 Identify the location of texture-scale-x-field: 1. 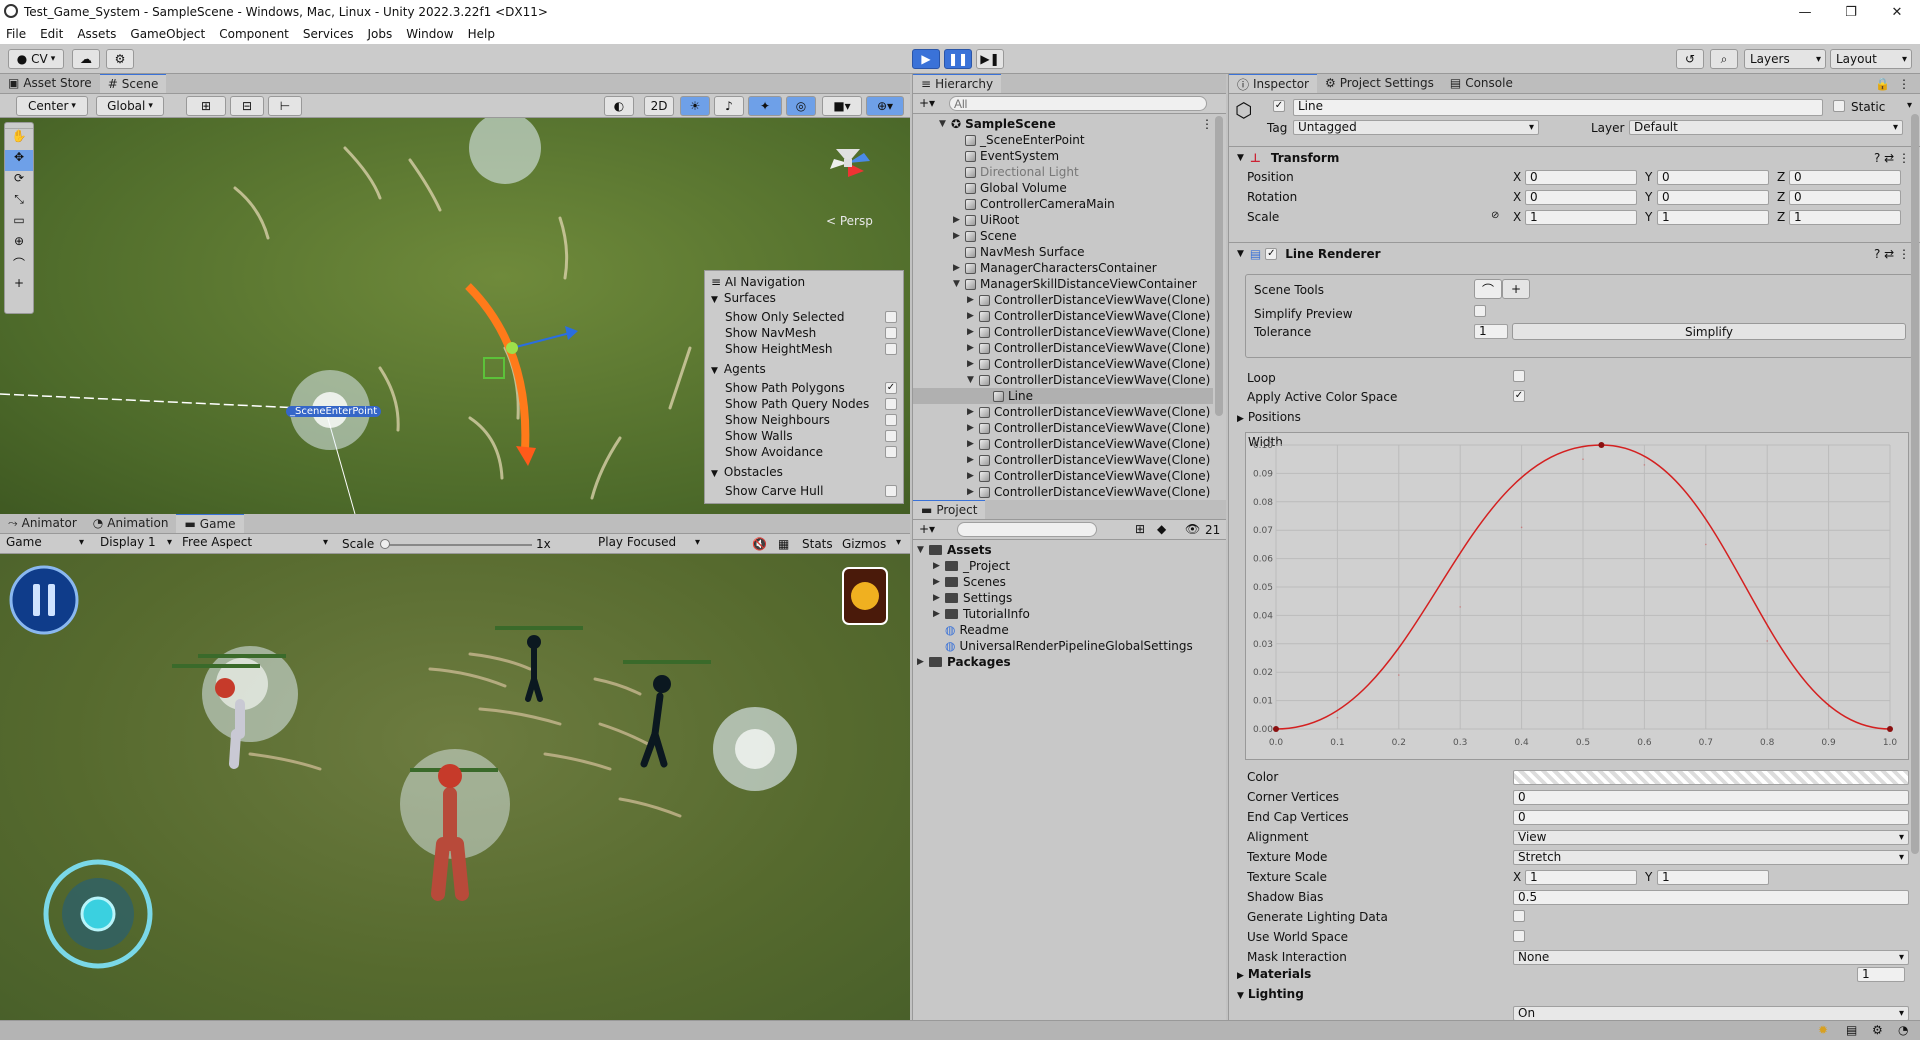
(1581, 877).